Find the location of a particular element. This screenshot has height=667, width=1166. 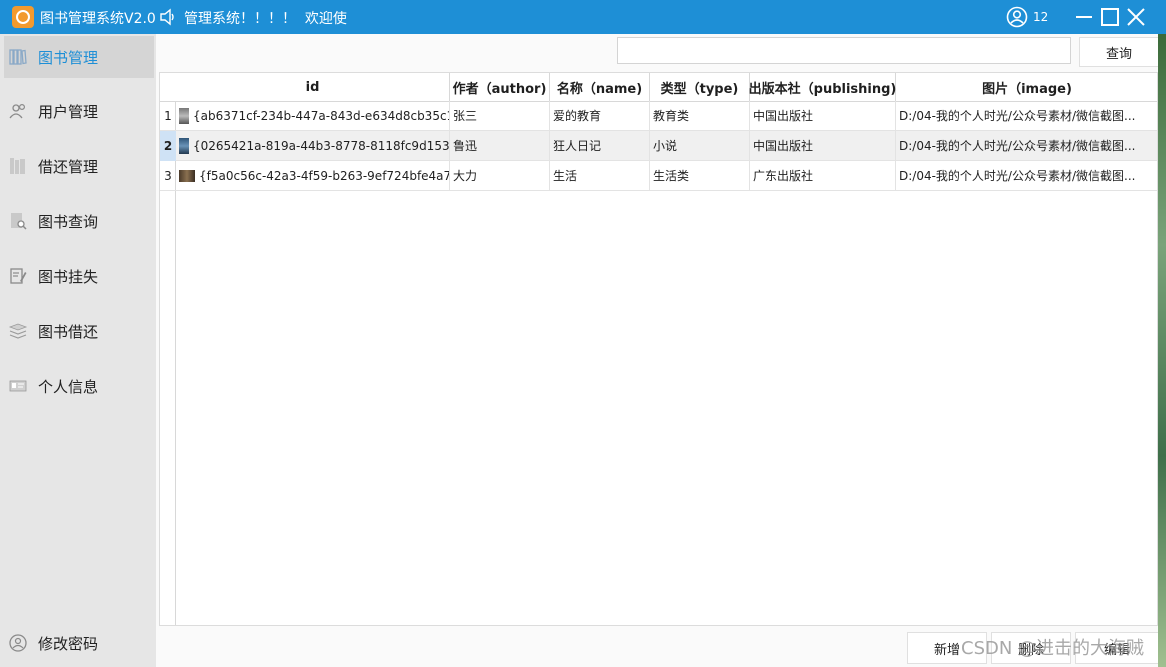

cell-id: {f5a0c56c-42a3-4f59-b263-9ef724bfe4a7} is located at coordinates (313, 175).